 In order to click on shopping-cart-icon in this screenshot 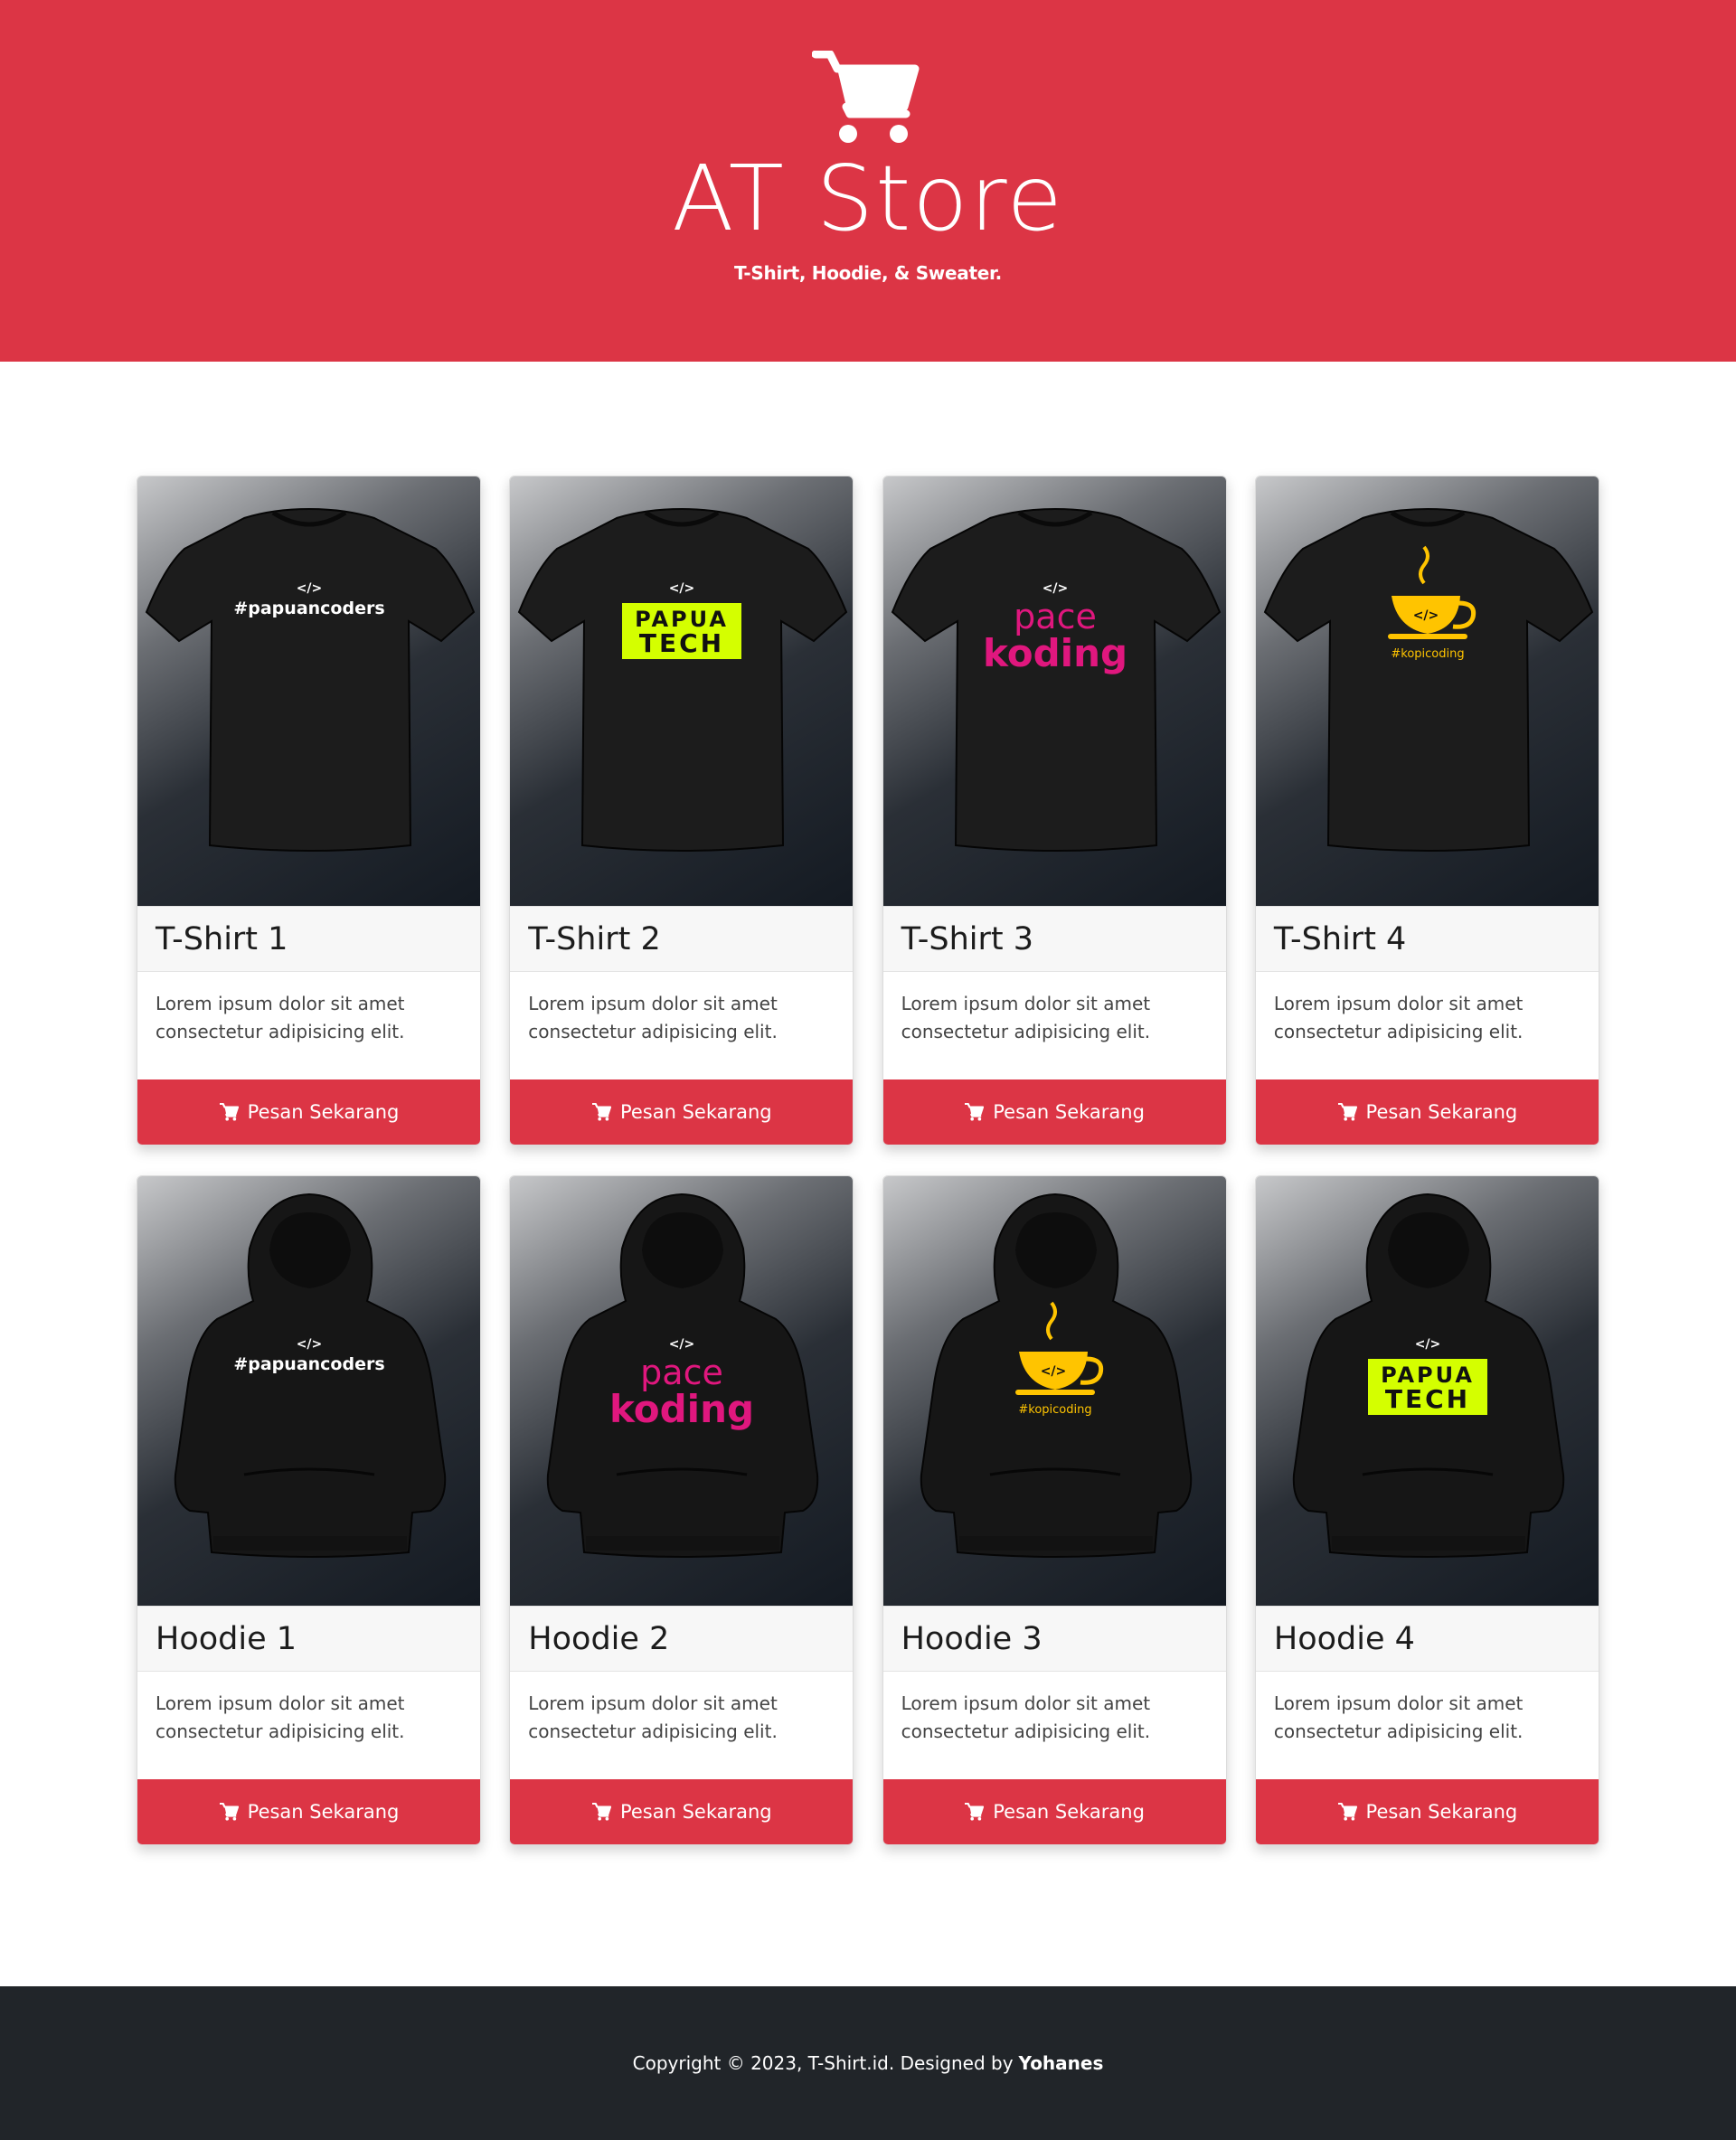, I will do `click(866, 97)`.